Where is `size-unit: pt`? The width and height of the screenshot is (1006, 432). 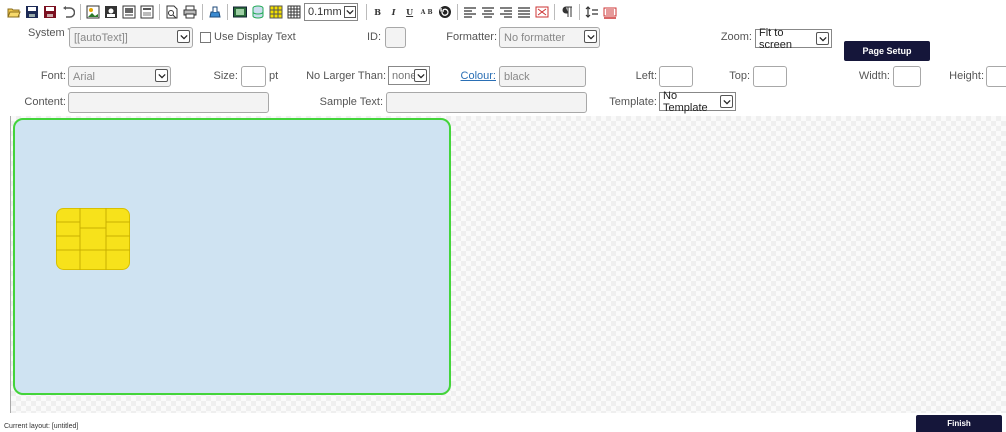 size-unit: pt is located at coordinates (274, 76).